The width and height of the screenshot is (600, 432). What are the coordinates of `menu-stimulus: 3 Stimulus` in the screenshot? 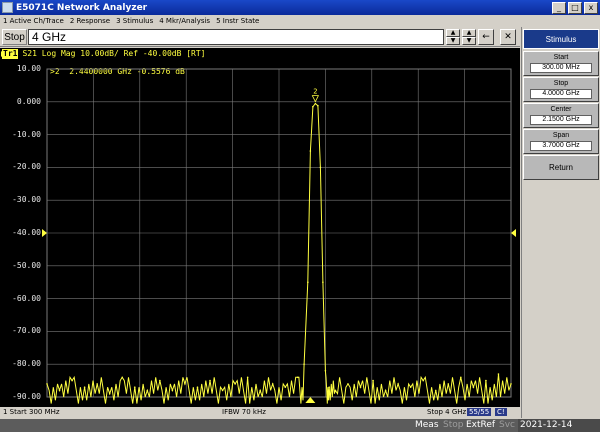 It's located at (134, 21).